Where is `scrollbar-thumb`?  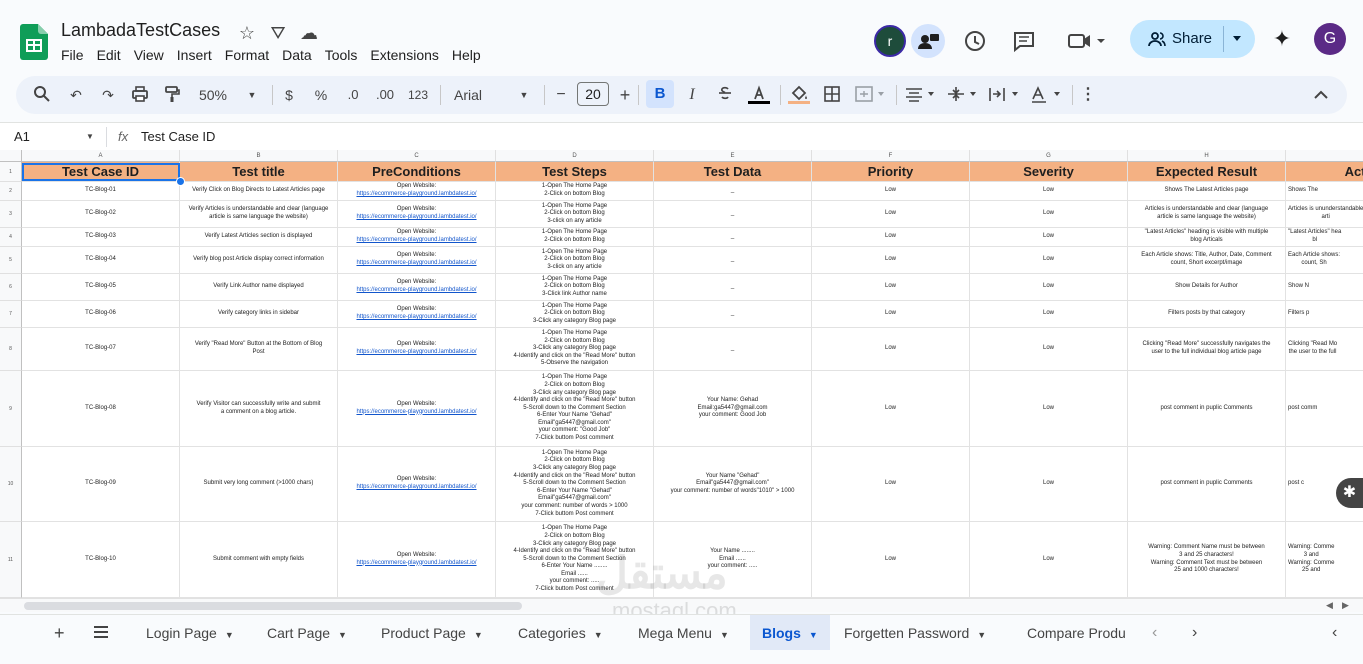 scrollbar-thumb is located at coordinates (273, 606).